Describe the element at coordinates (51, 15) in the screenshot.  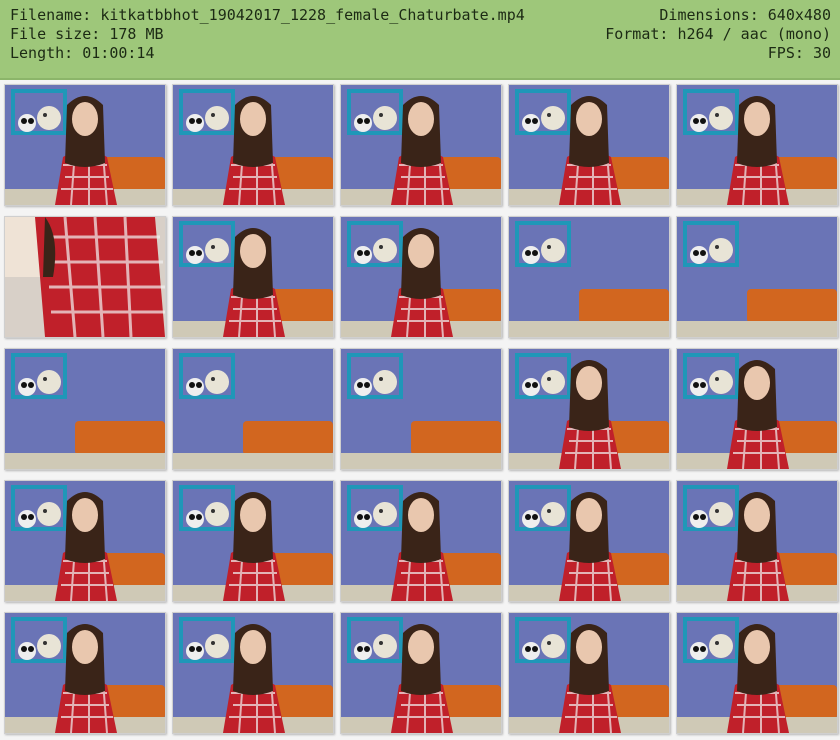
I see `filename-label: Filename:` at that location.